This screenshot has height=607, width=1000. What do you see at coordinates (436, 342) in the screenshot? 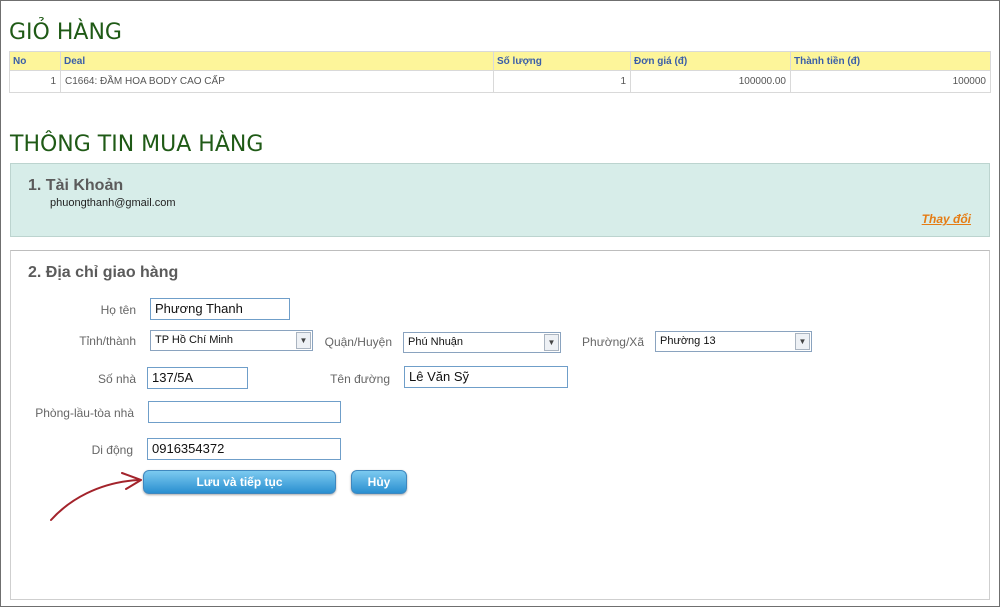
I see `district-selected-value: Phú Nhuận` at bounding box center [436, 342].